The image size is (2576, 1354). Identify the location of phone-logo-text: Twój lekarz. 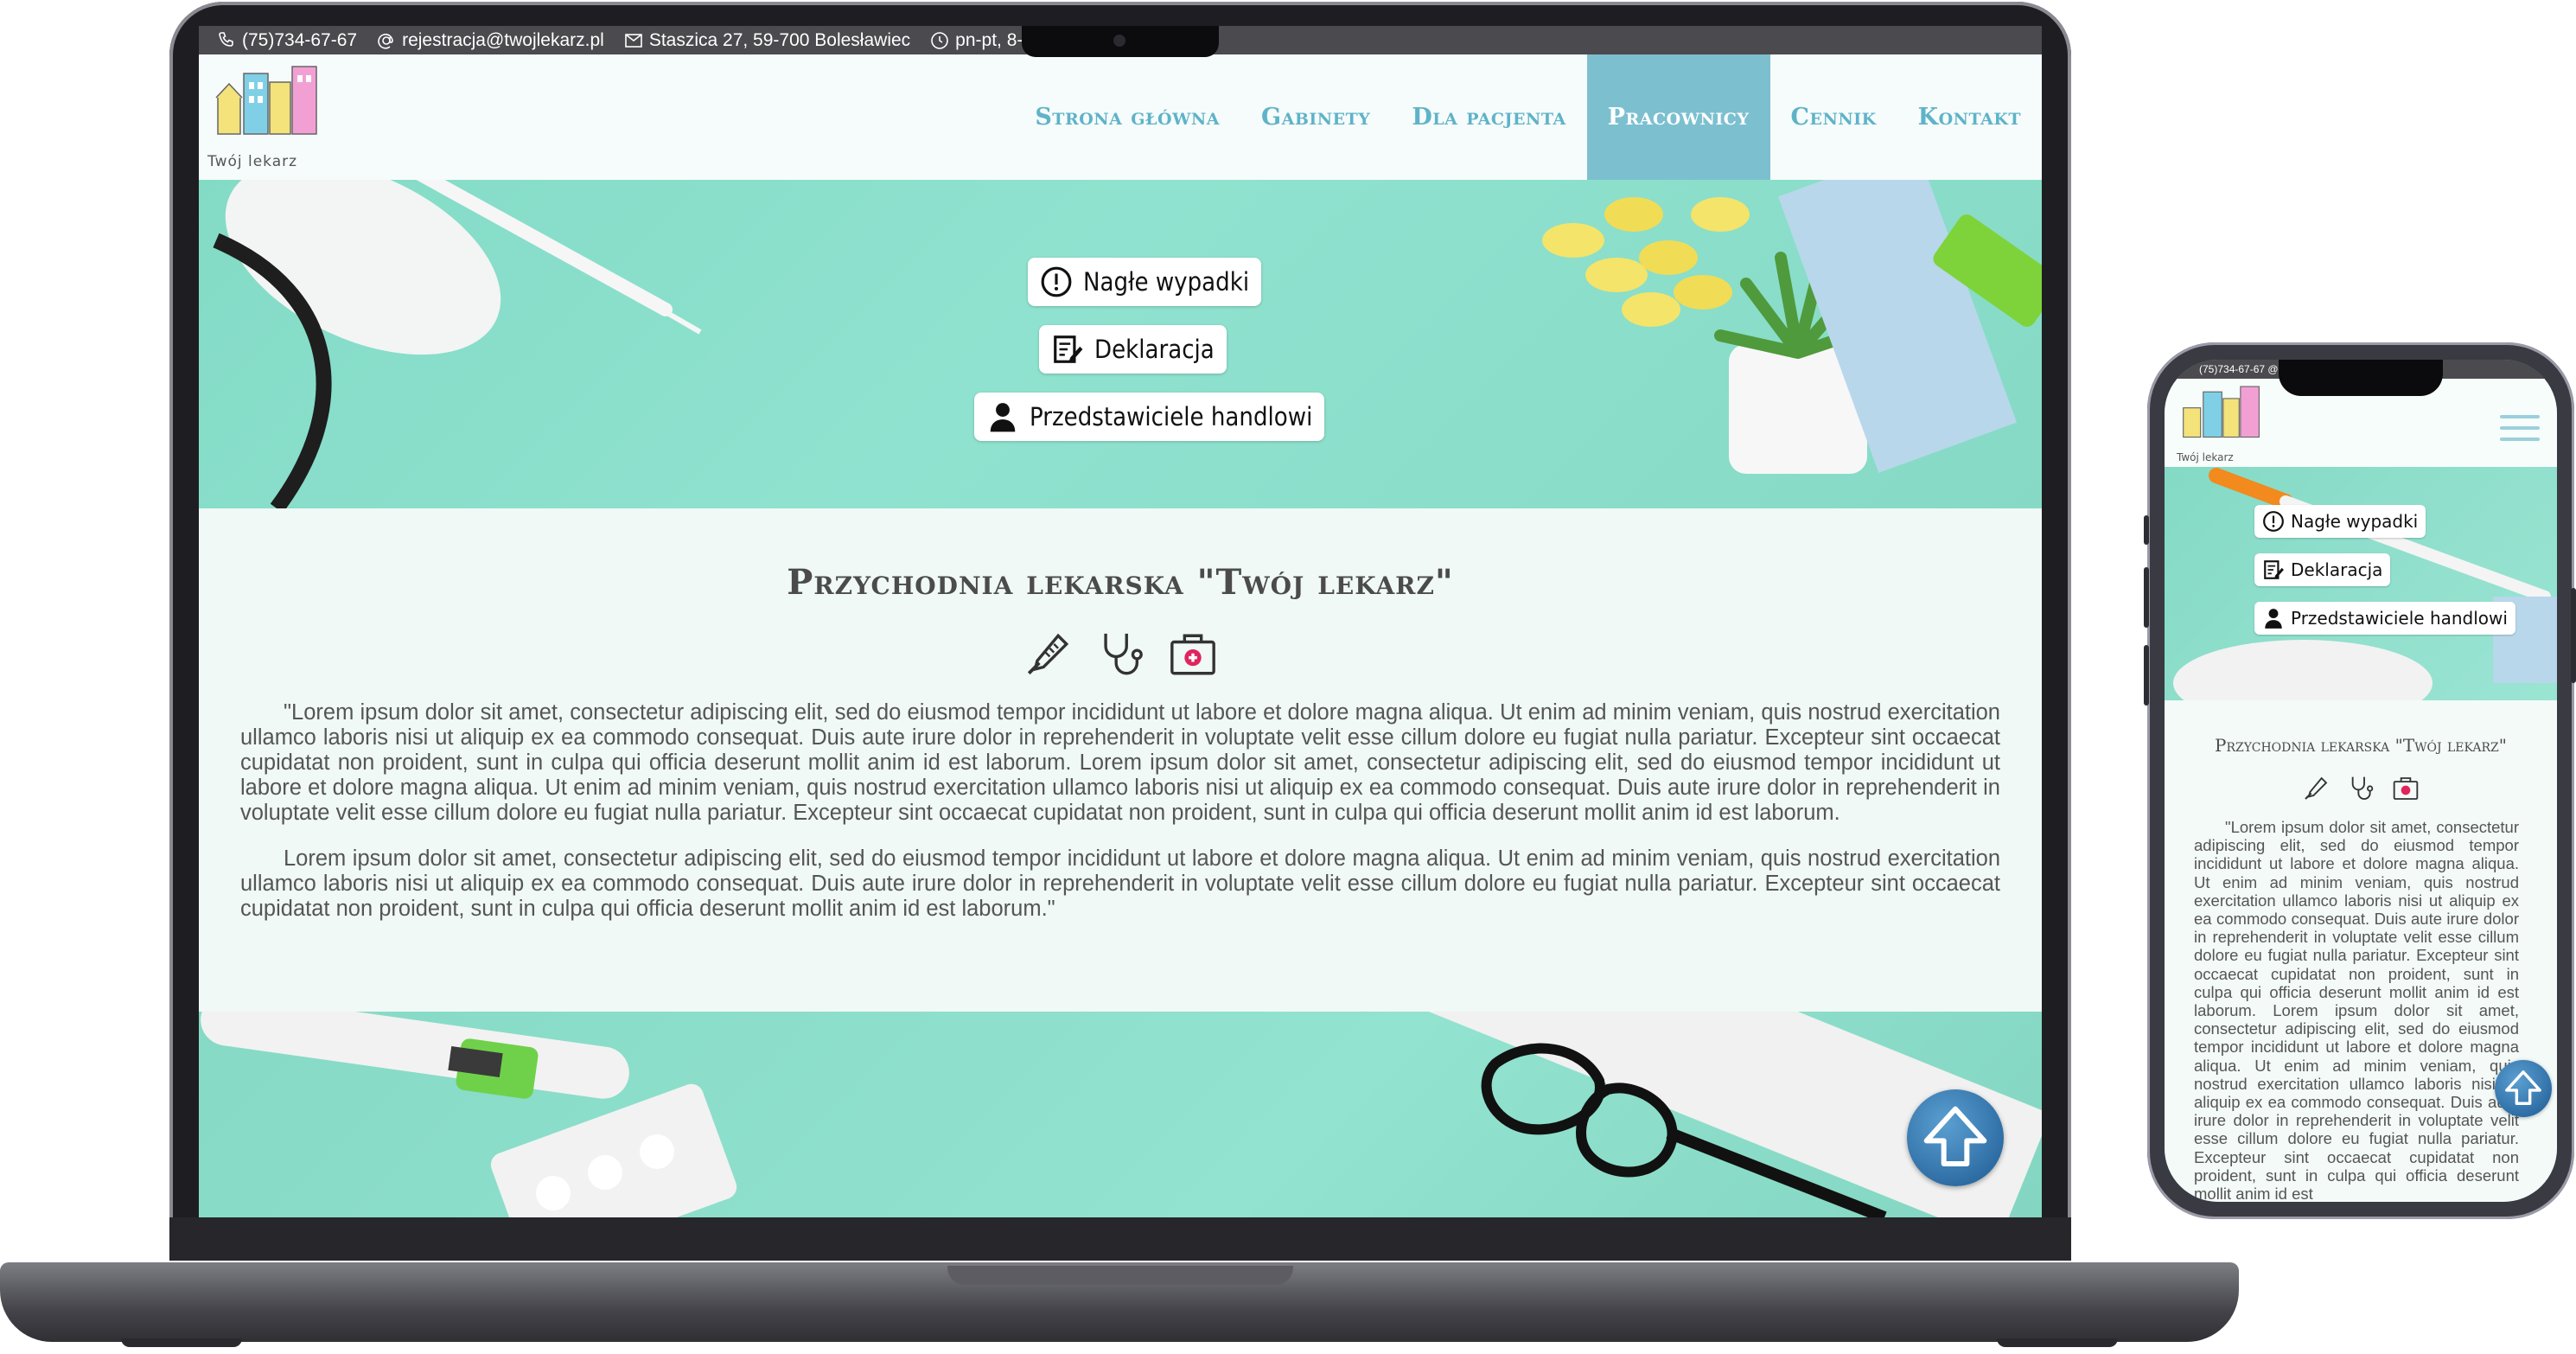
(2205, 457).